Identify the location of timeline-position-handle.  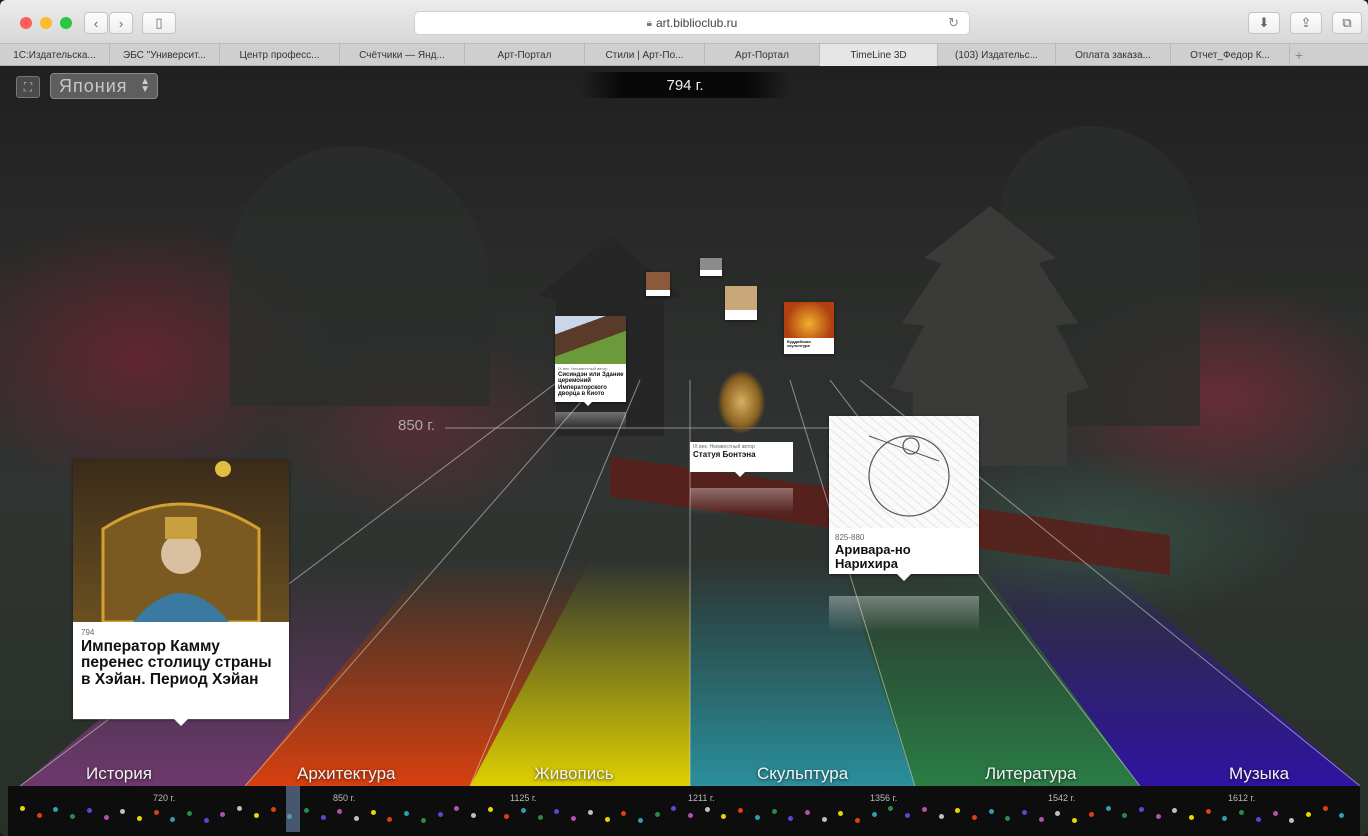
(293, 809).